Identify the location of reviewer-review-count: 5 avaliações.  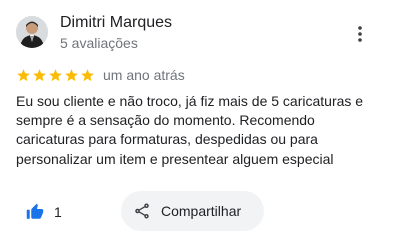
(99, 43).